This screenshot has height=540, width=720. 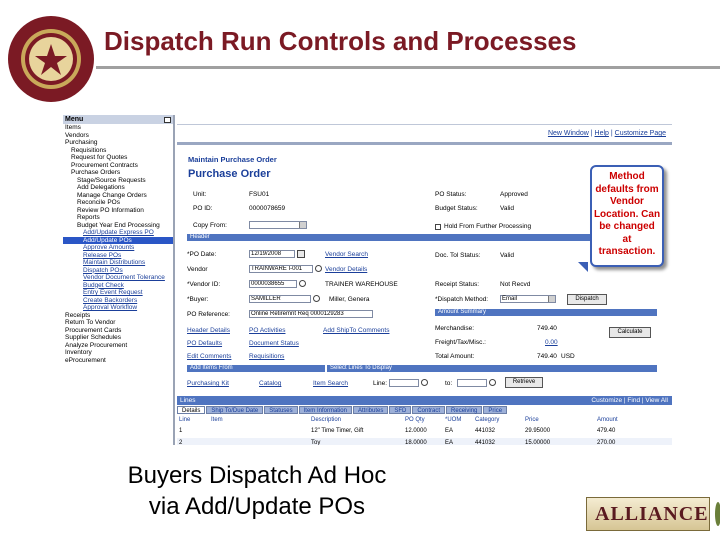 I want to click on hold-checkbox, so click(x=438, y=227).